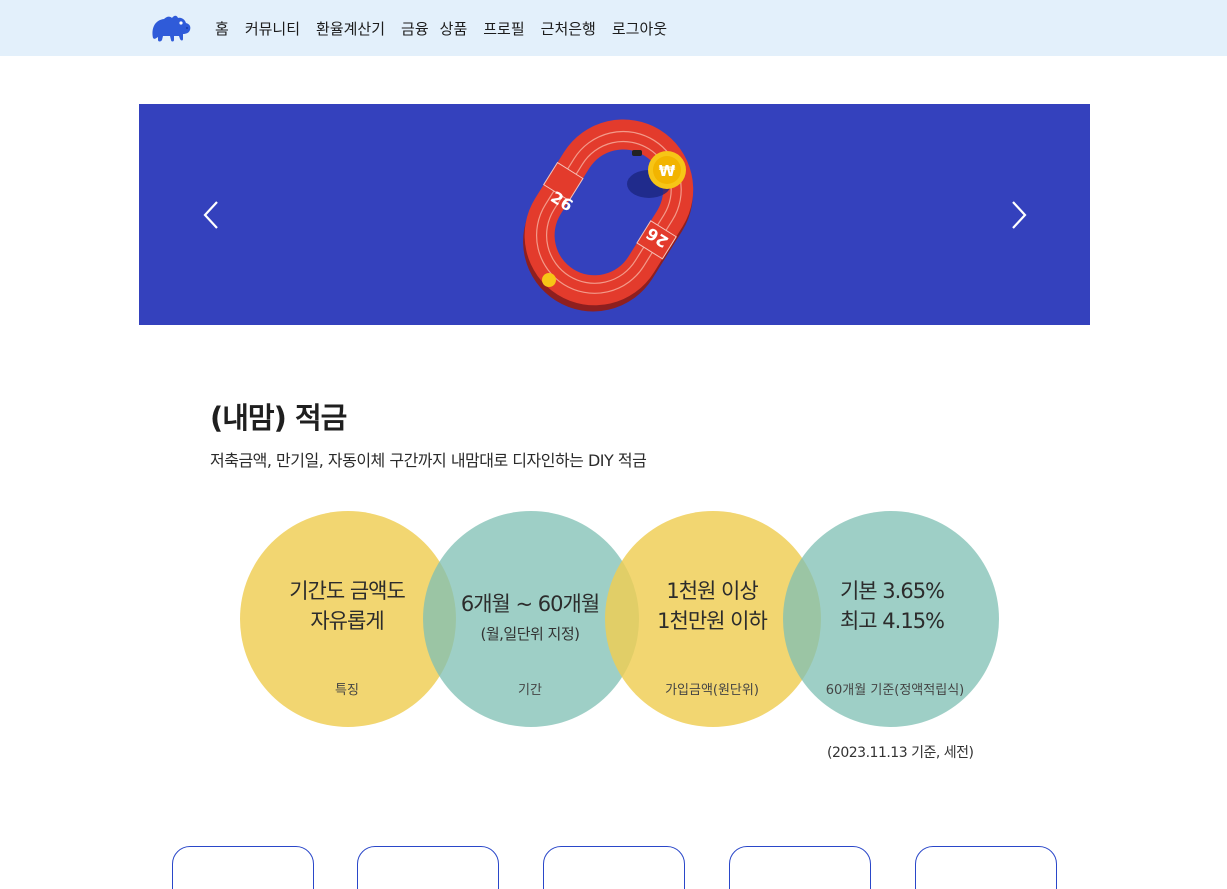  I want to click on nav-item-logout: 로그아웃, so click(639, 28).